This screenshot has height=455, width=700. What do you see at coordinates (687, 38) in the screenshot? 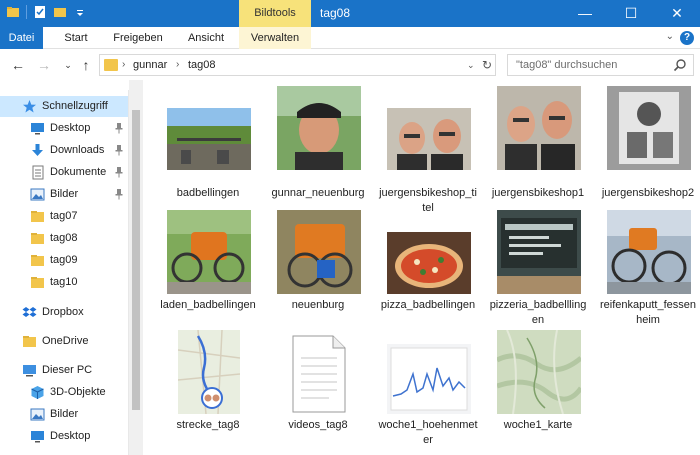
I see `help-icon: ?` at bounding box center [687, 38].